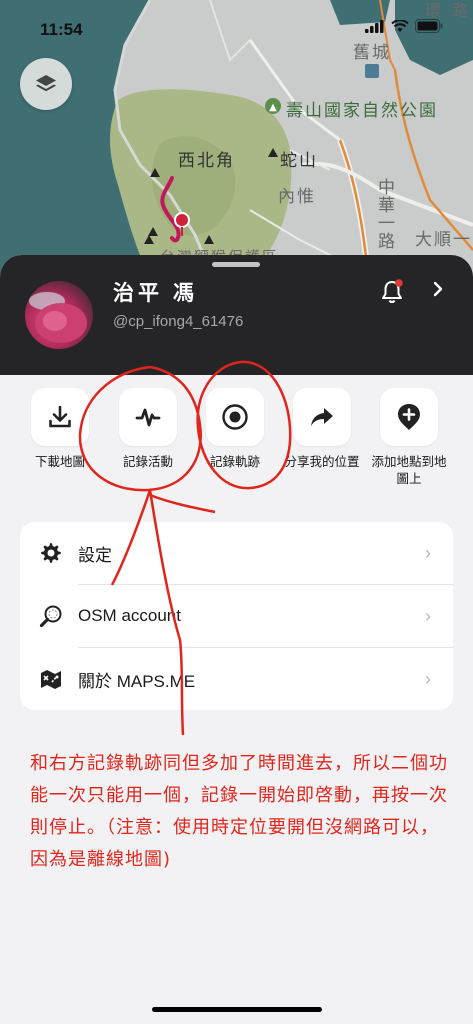  Describe the element at coordinates (235, 417) in the screenshot. I see `record-icon` at that location.